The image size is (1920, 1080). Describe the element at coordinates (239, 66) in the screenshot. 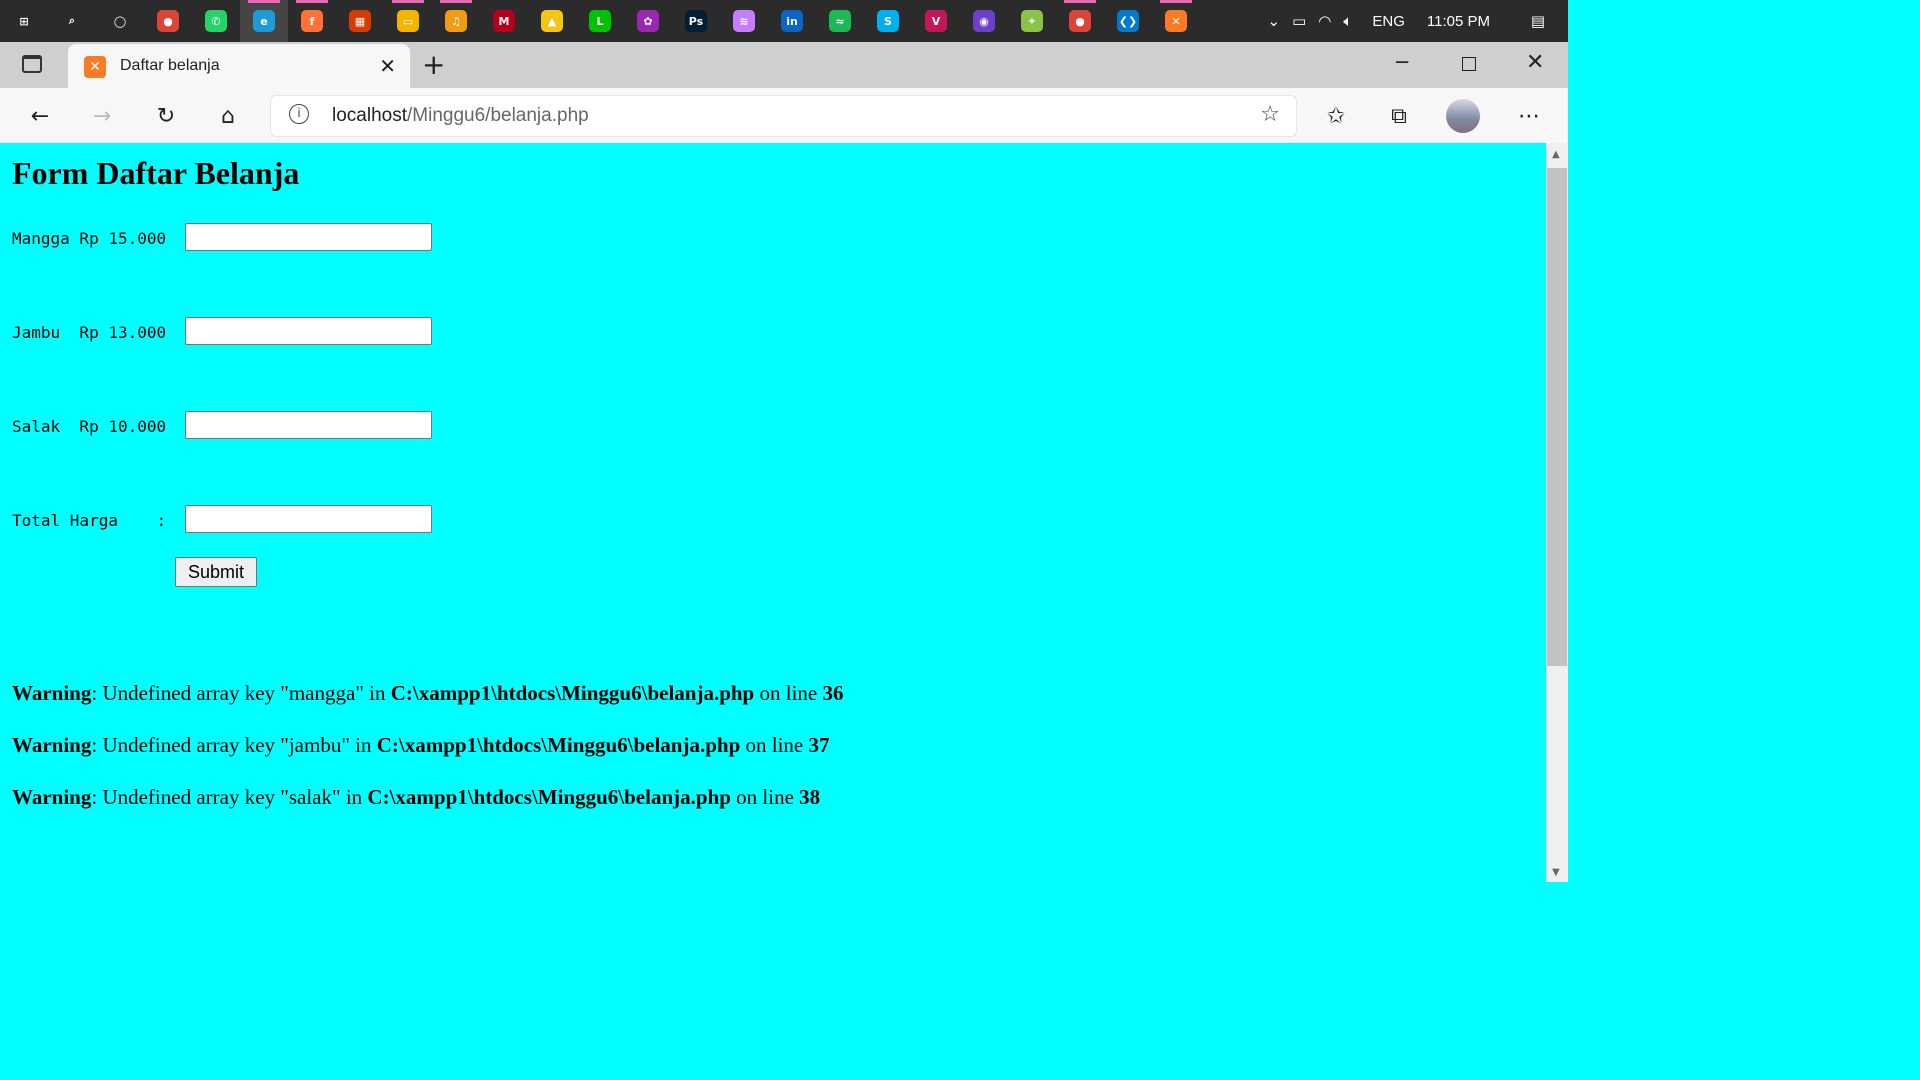

I see `tab-daftar-belanja: ✕ Daftar belanja ✕` at that location.